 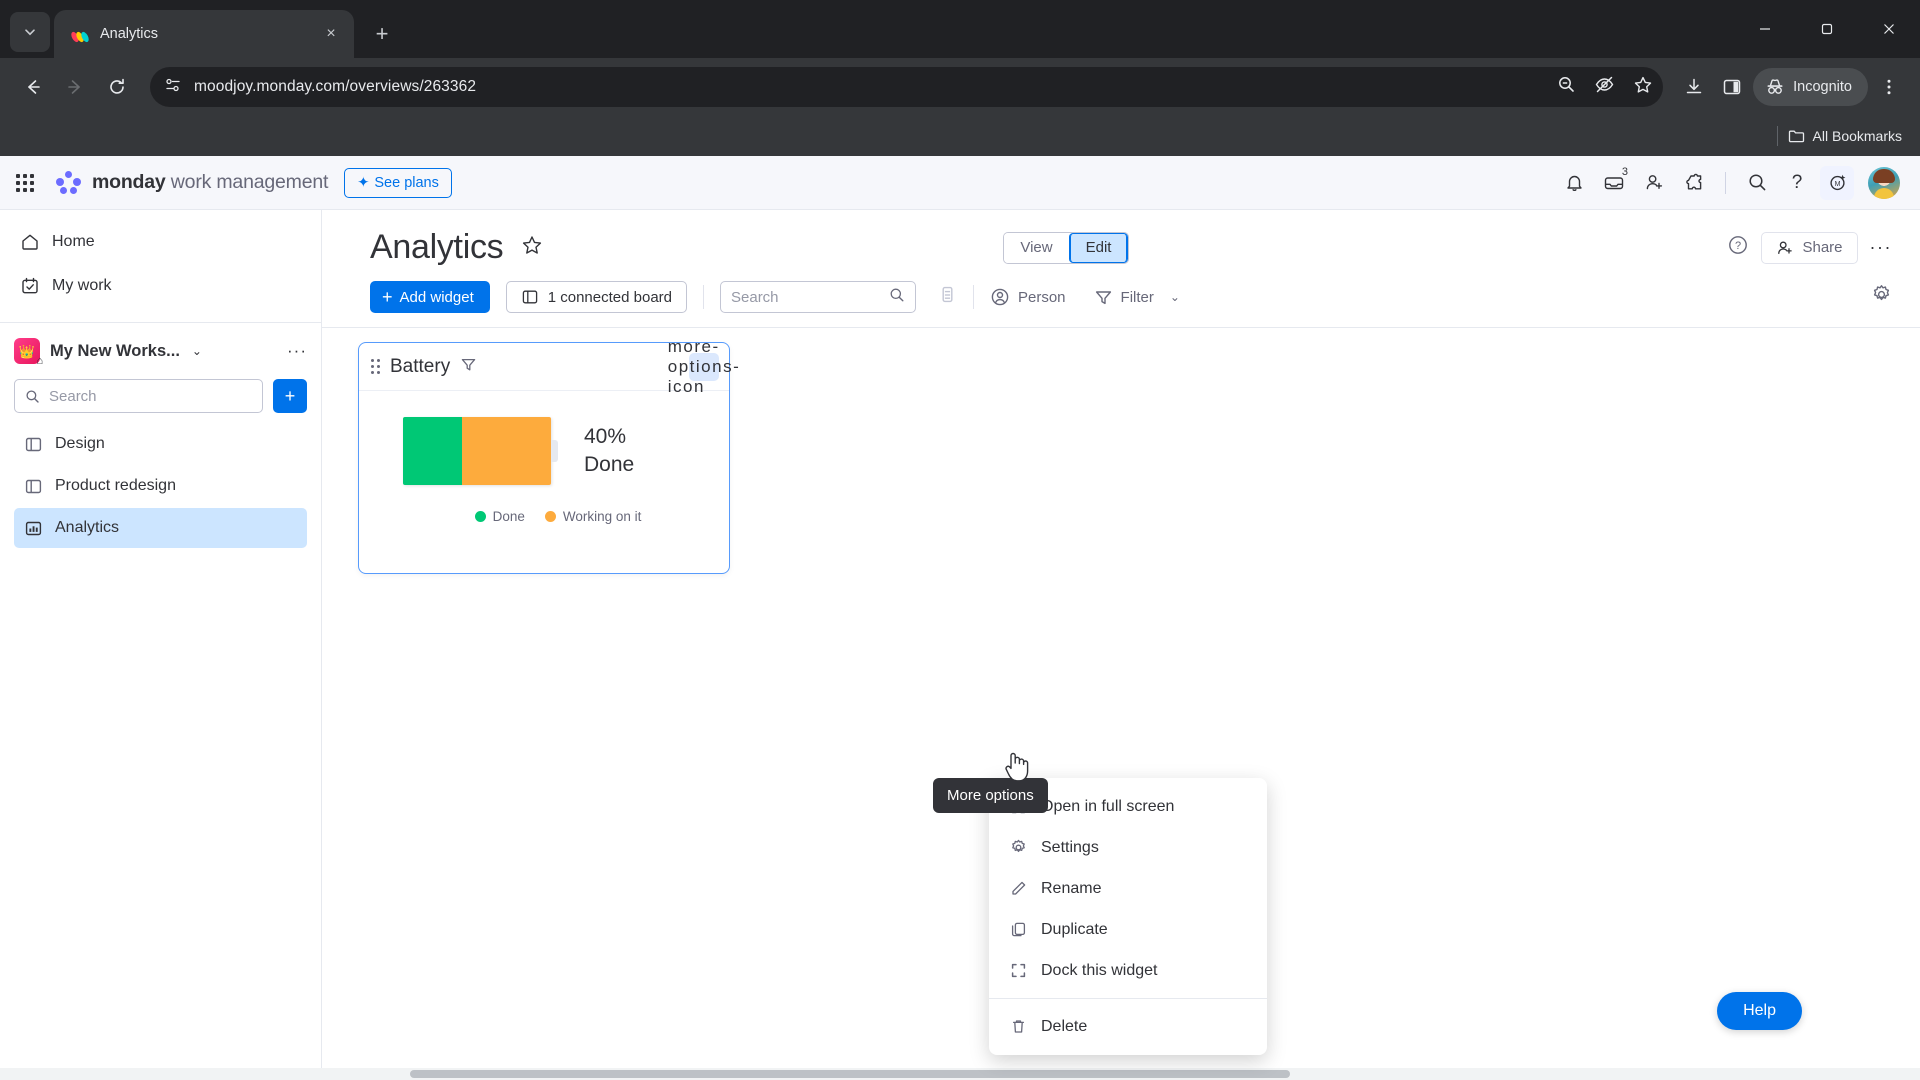 What do you see at coordinates (1654, 183) in the screenshot?
I see `invite-member-button` at bounding box center [1654, 183].